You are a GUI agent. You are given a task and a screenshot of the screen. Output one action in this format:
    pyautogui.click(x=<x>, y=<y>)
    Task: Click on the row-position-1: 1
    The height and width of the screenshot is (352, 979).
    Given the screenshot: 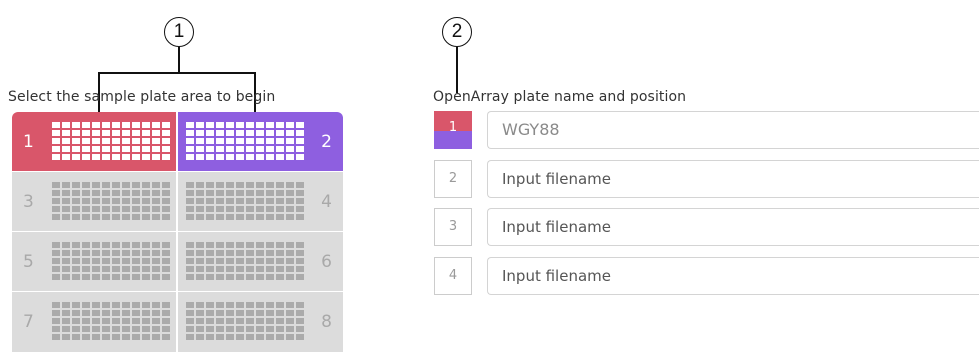 What is the action you would take?
    pyautogui.click(x=453, y=130)
    